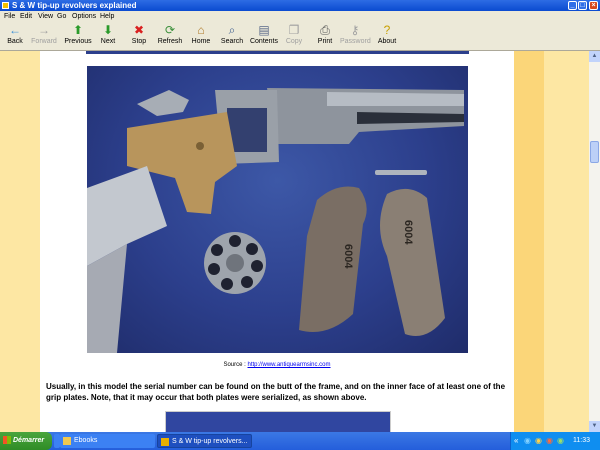 The image size is (600, 450). Describe the element at coordinates (232, 41) in the screenshot. I see `search-label: Search` at that location.